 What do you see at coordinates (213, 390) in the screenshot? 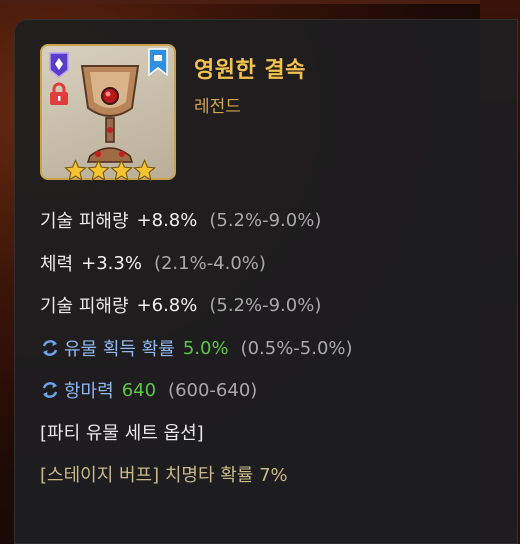
I see `stat-range: (600-640)` at bounding box center [213, 390].